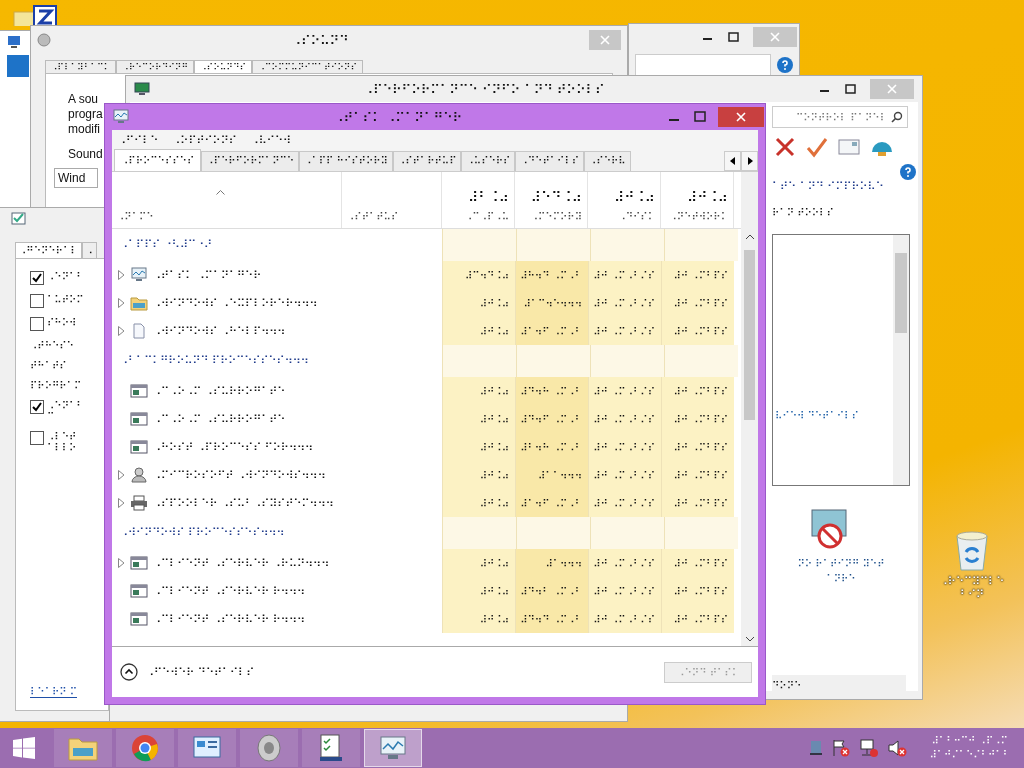 Image resolution: width=1024 pixels, height=768 pixels. What do you see at coordinates (556, 197) in the screenshot?
I see `column-total: ⠼⠑⠙⠨⠴` at bounding box center [556, 197].